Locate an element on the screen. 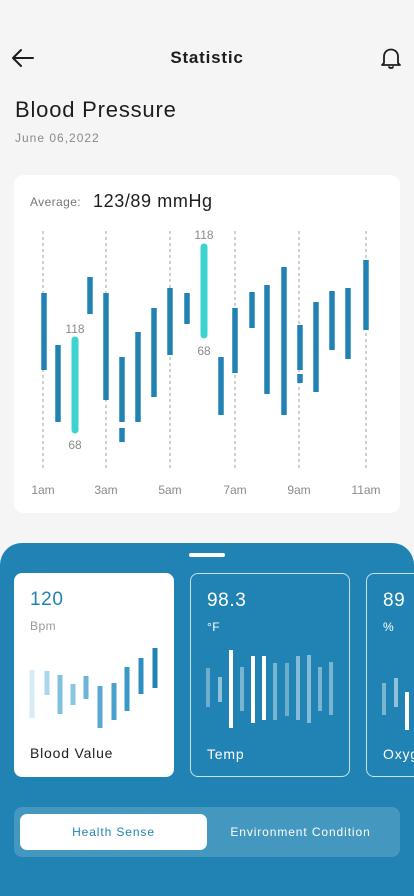  bell-icon is located at coordinates (391, 58).